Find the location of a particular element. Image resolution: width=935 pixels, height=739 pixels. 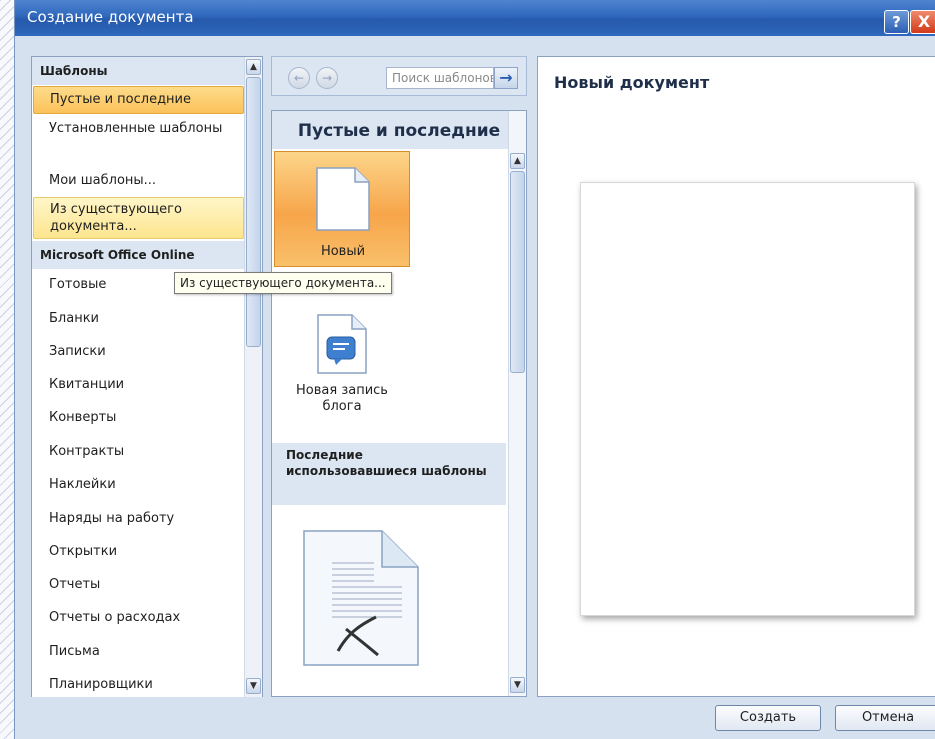

office-online-header: Microsoft Office Online is located at coordinates (138, 255).